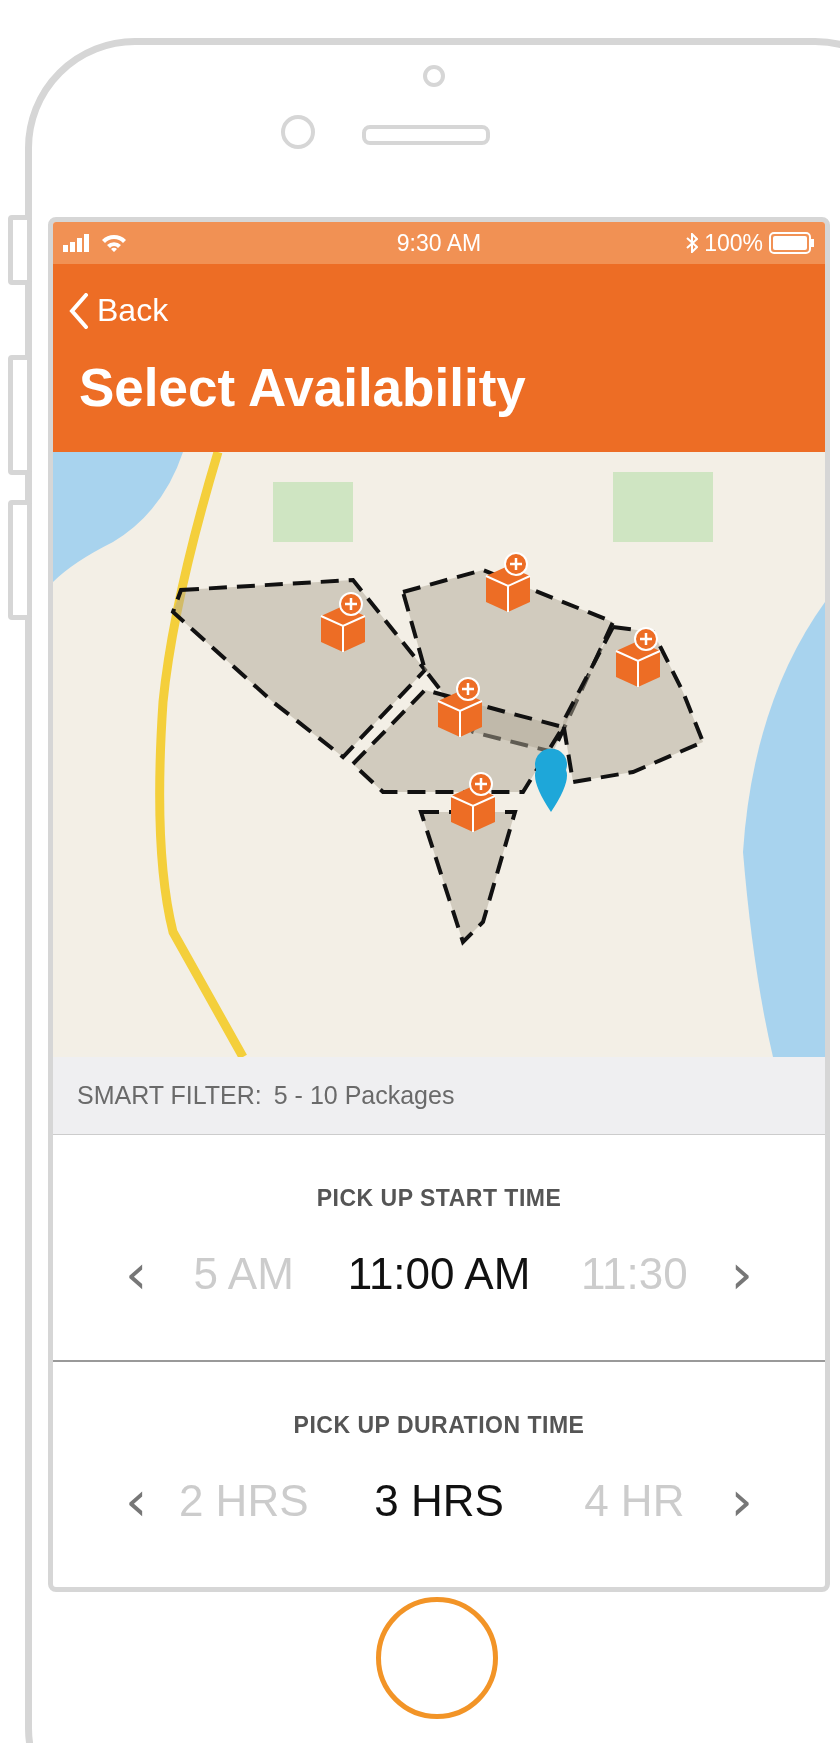 The width and height of the screenshot is (840, 1743). Describe the element at coordinates (792, 243) in the screenshot. I see `battery-icon` at that location.